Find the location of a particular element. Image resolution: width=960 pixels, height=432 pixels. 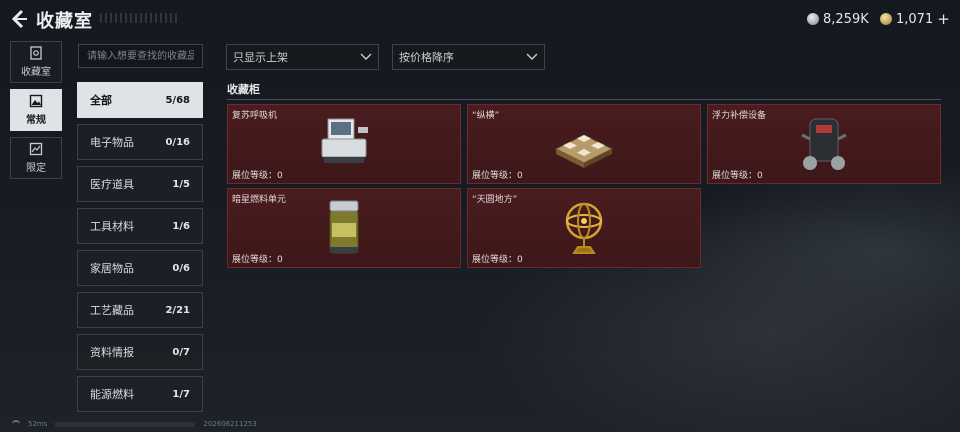

buoyancy-device-icon is located at coordinates (824, 144).